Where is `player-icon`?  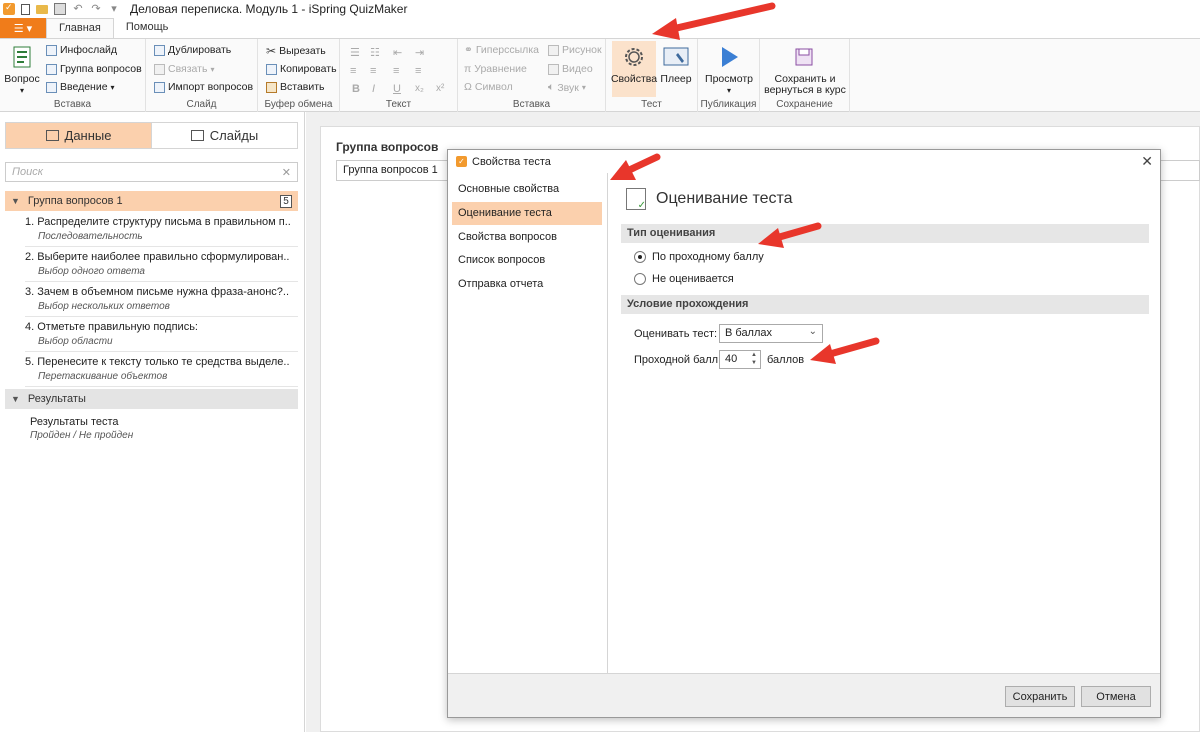
player-icon is located at coordinates (676, 57).